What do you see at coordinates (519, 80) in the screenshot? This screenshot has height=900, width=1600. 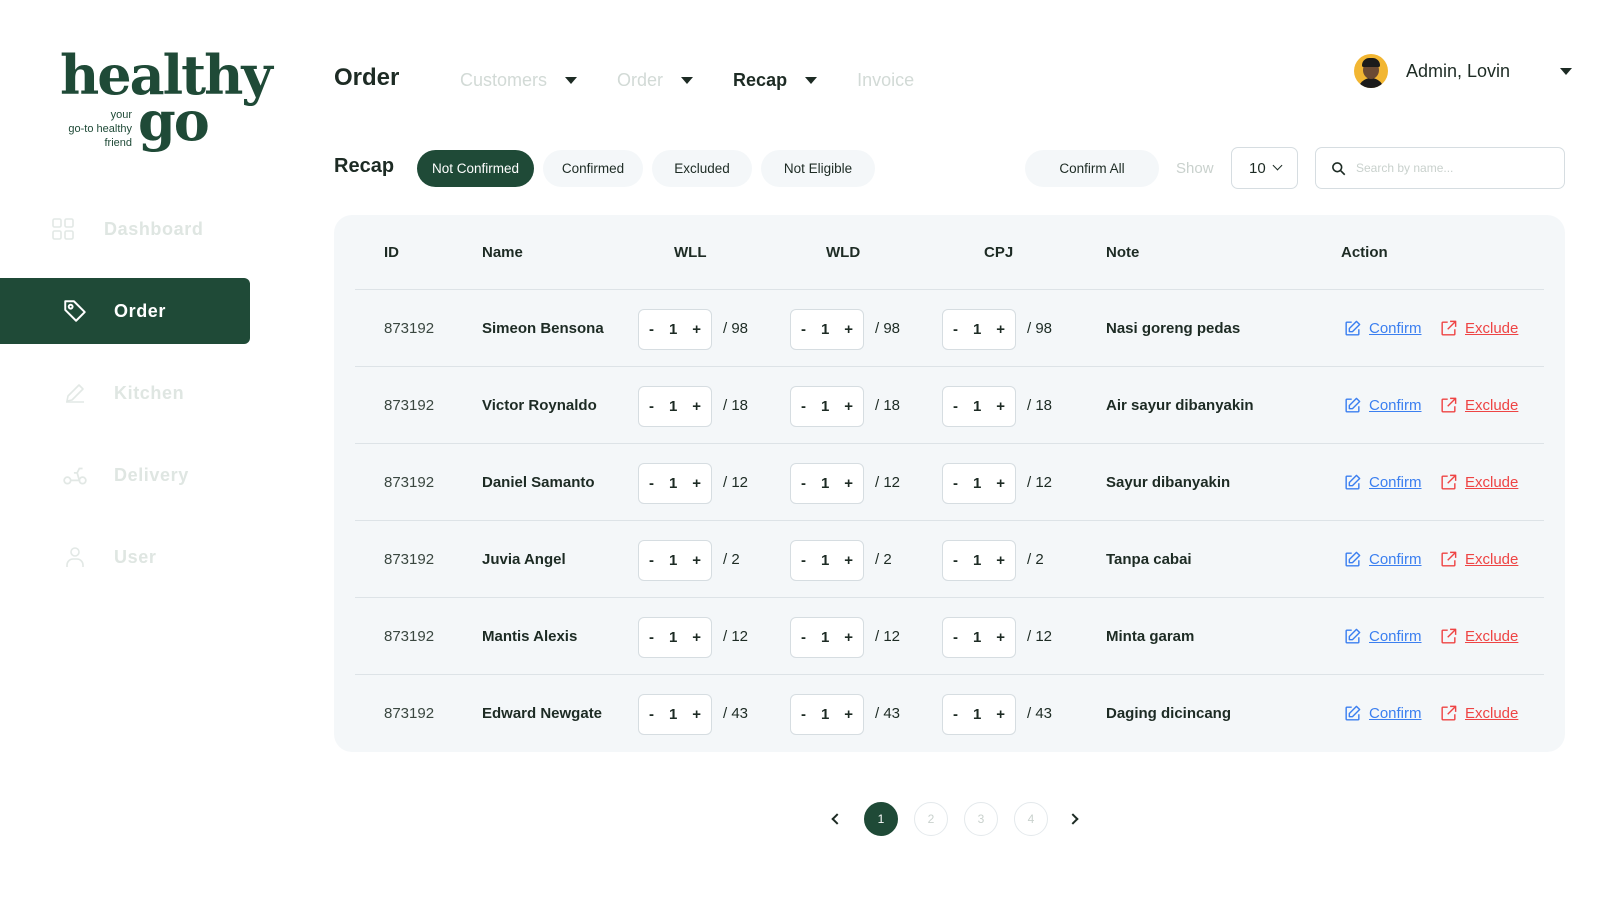 I see `menu-customers: Customers` at bounding box center [519, 80].